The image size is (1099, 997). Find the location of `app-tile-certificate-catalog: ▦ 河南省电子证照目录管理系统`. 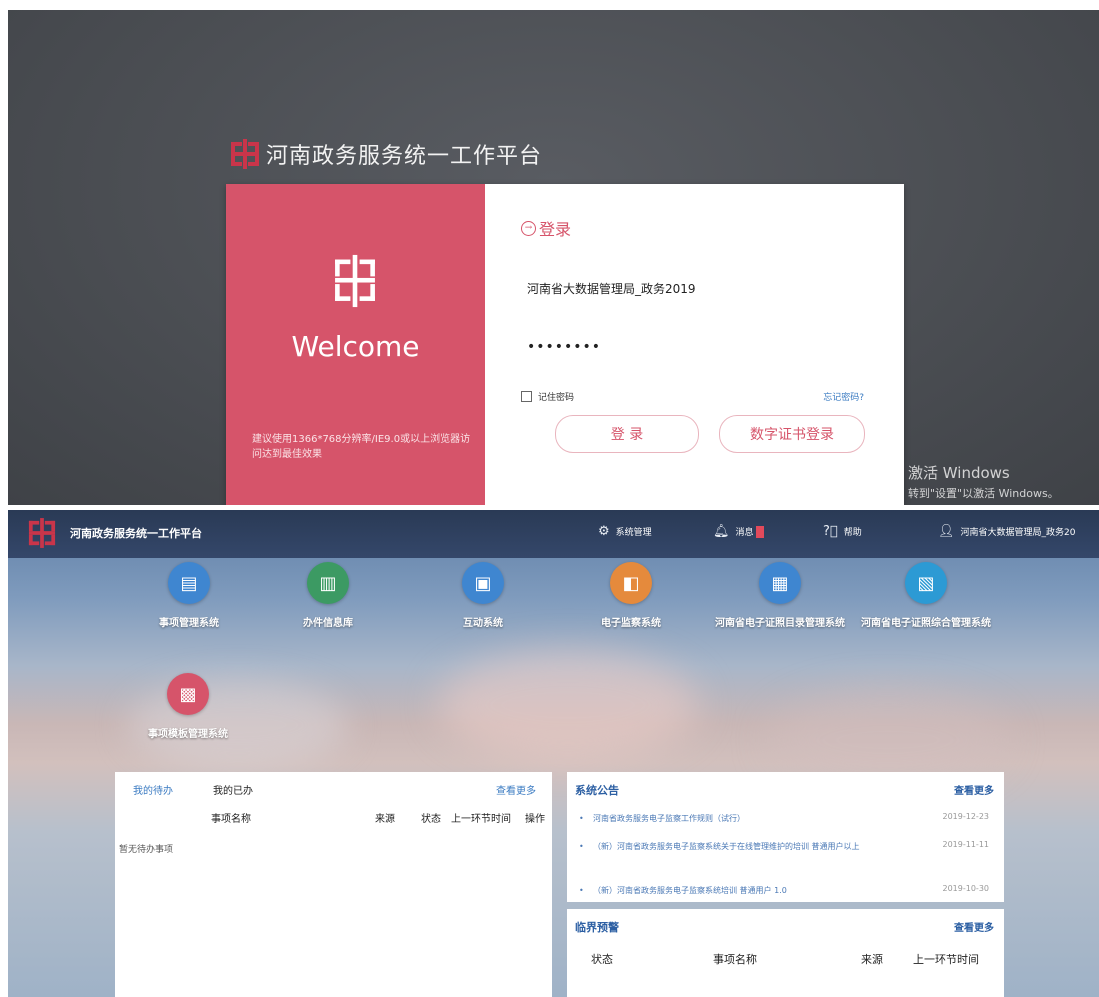

app-tile-certificate-catalog: ▦ 河南省电子证照目录管理系统 is located at coordinates (780, 596).